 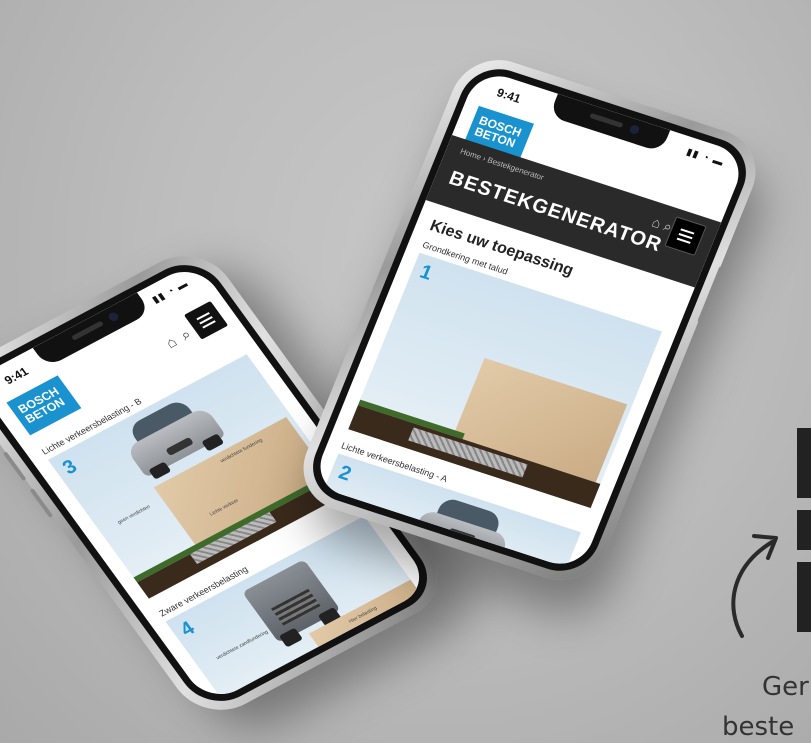 I want to click on caption-line-2: beste, so click(x=758, y=727).